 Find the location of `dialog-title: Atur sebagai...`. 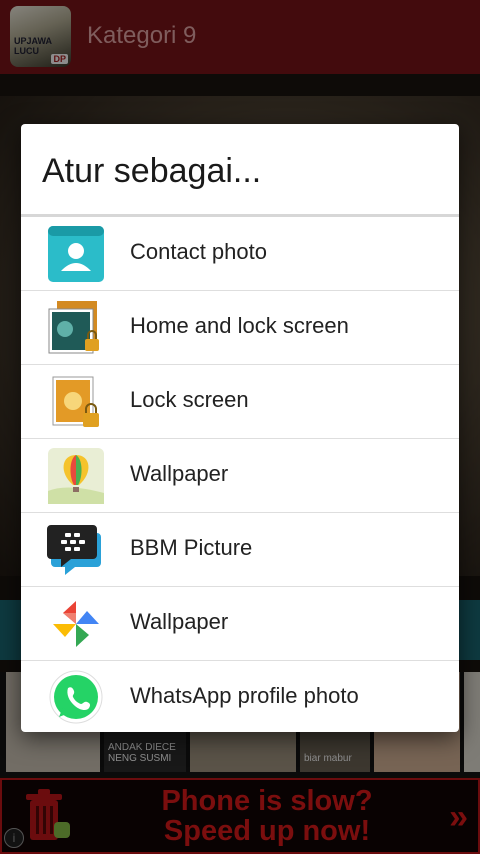

dialog-title: Atur sebagai... is located at coordinates (152, 171).